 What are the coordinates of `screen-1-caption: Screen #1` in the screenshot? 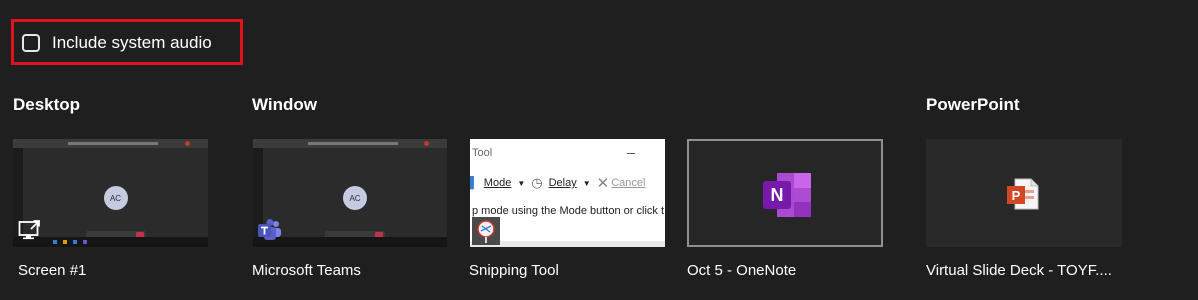 It's located at (52, 270).